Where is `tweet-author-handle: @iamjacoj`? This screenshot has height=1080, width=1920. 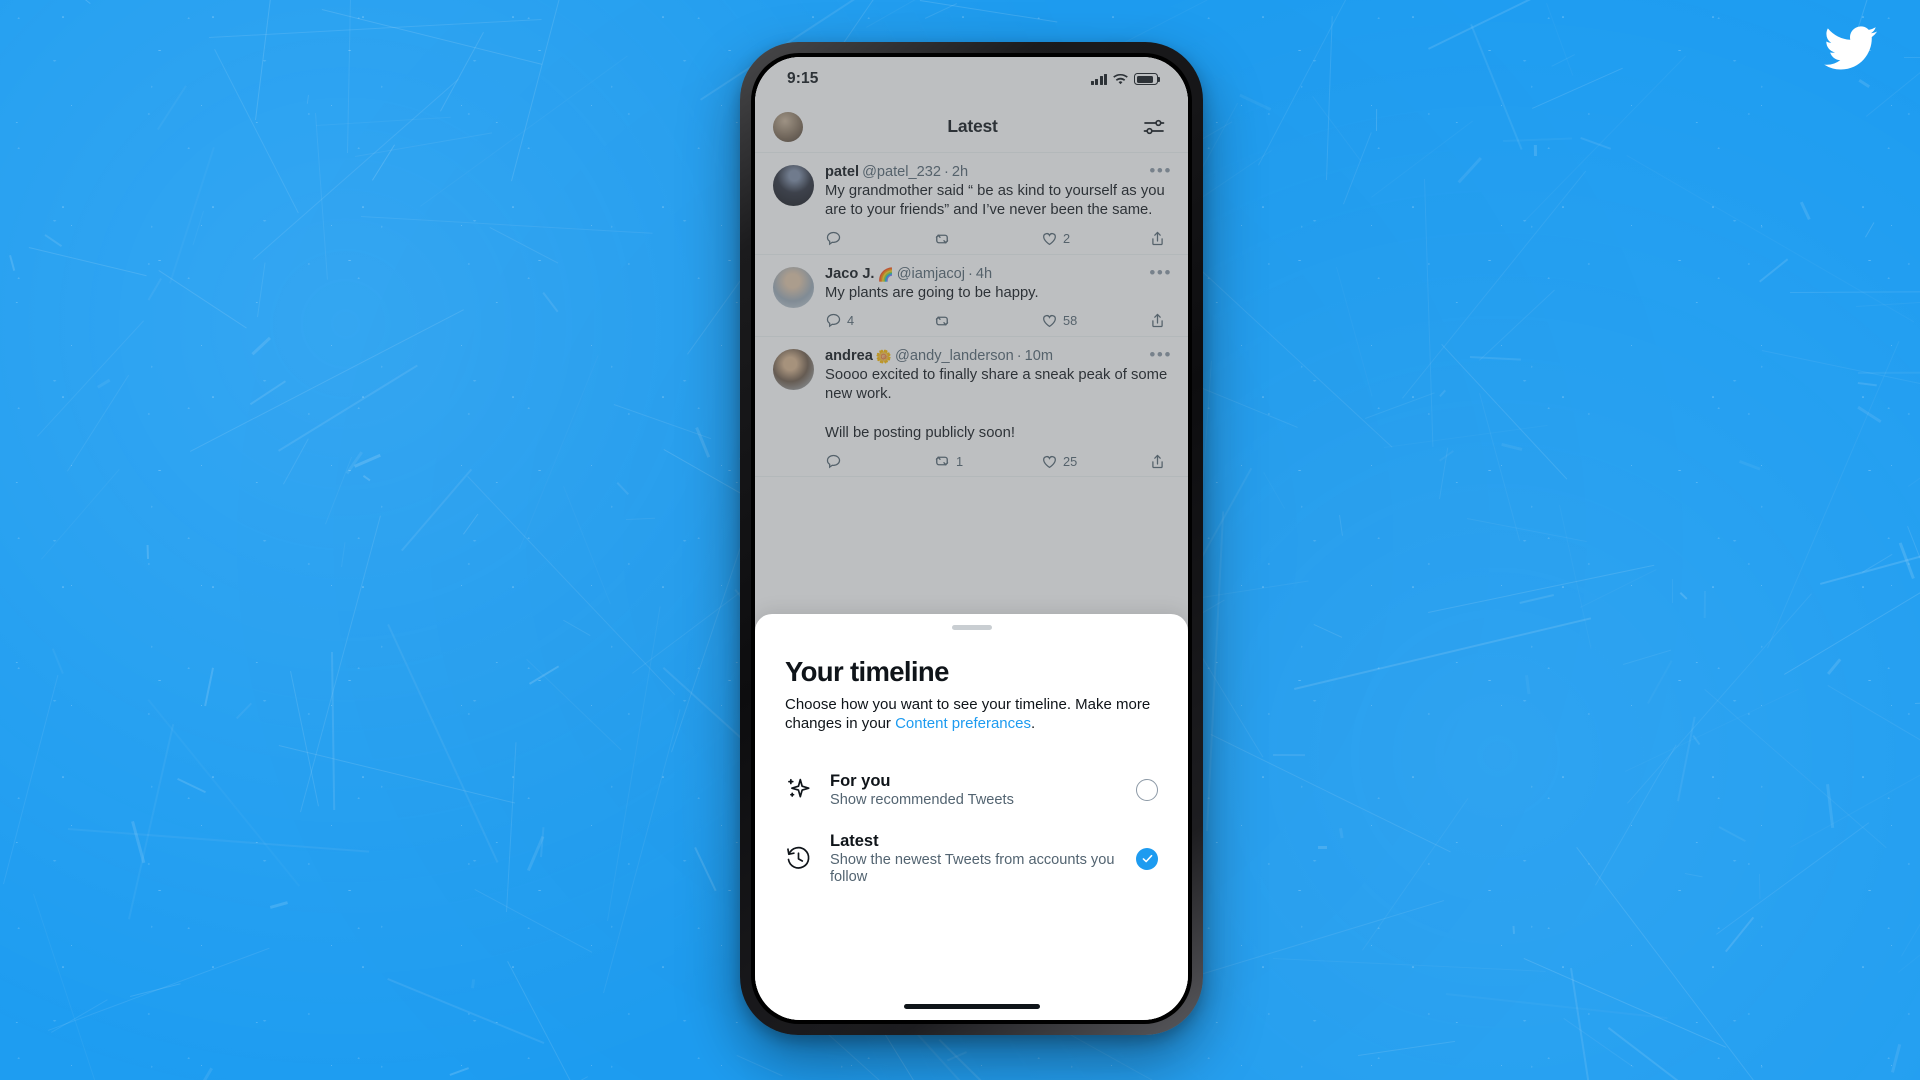
tweet-author-handle: @iamjacoj is located at coordinates (931, 274).